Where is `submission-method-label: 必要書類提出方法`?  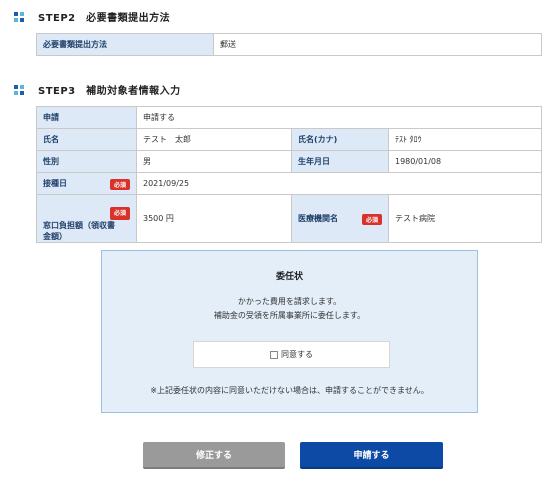
submission-method-label: 必要書類提出方法 is located at coordinates (125, 44).